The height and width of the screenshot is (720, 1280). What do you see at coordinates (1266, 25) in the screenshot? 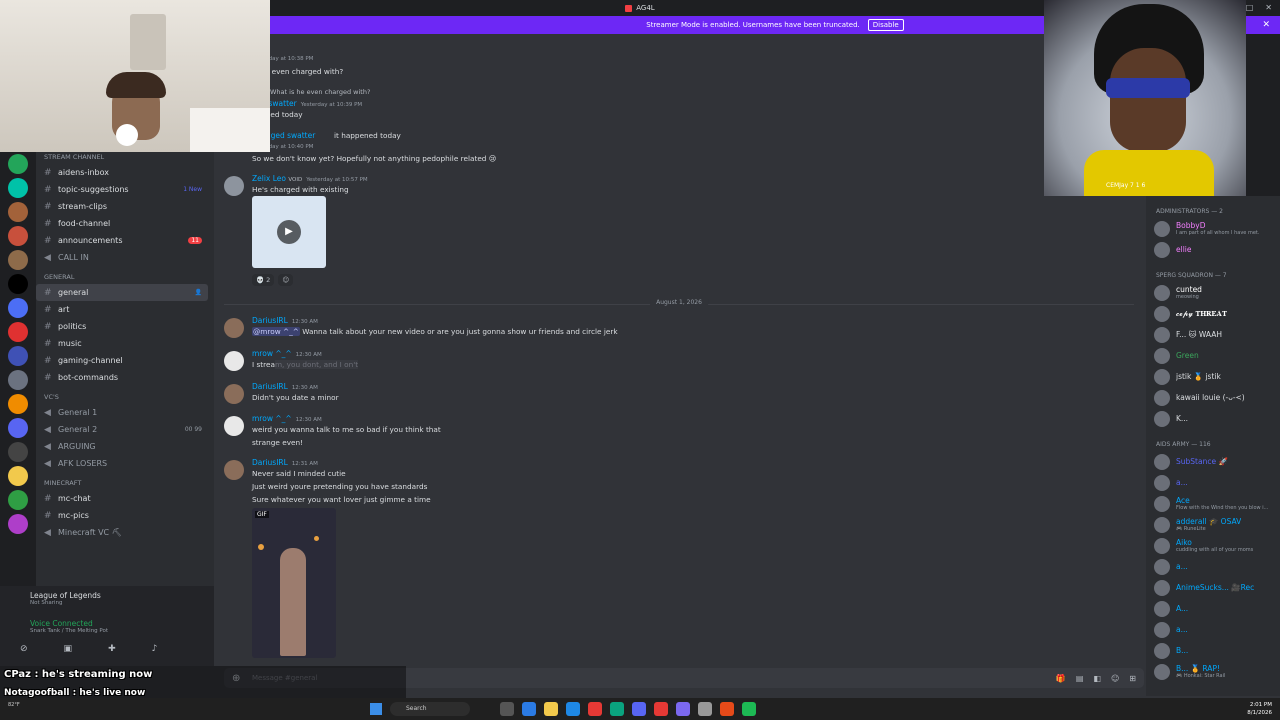
I see `close-banner-icon: ✕` at bounding box center [1266, 25].